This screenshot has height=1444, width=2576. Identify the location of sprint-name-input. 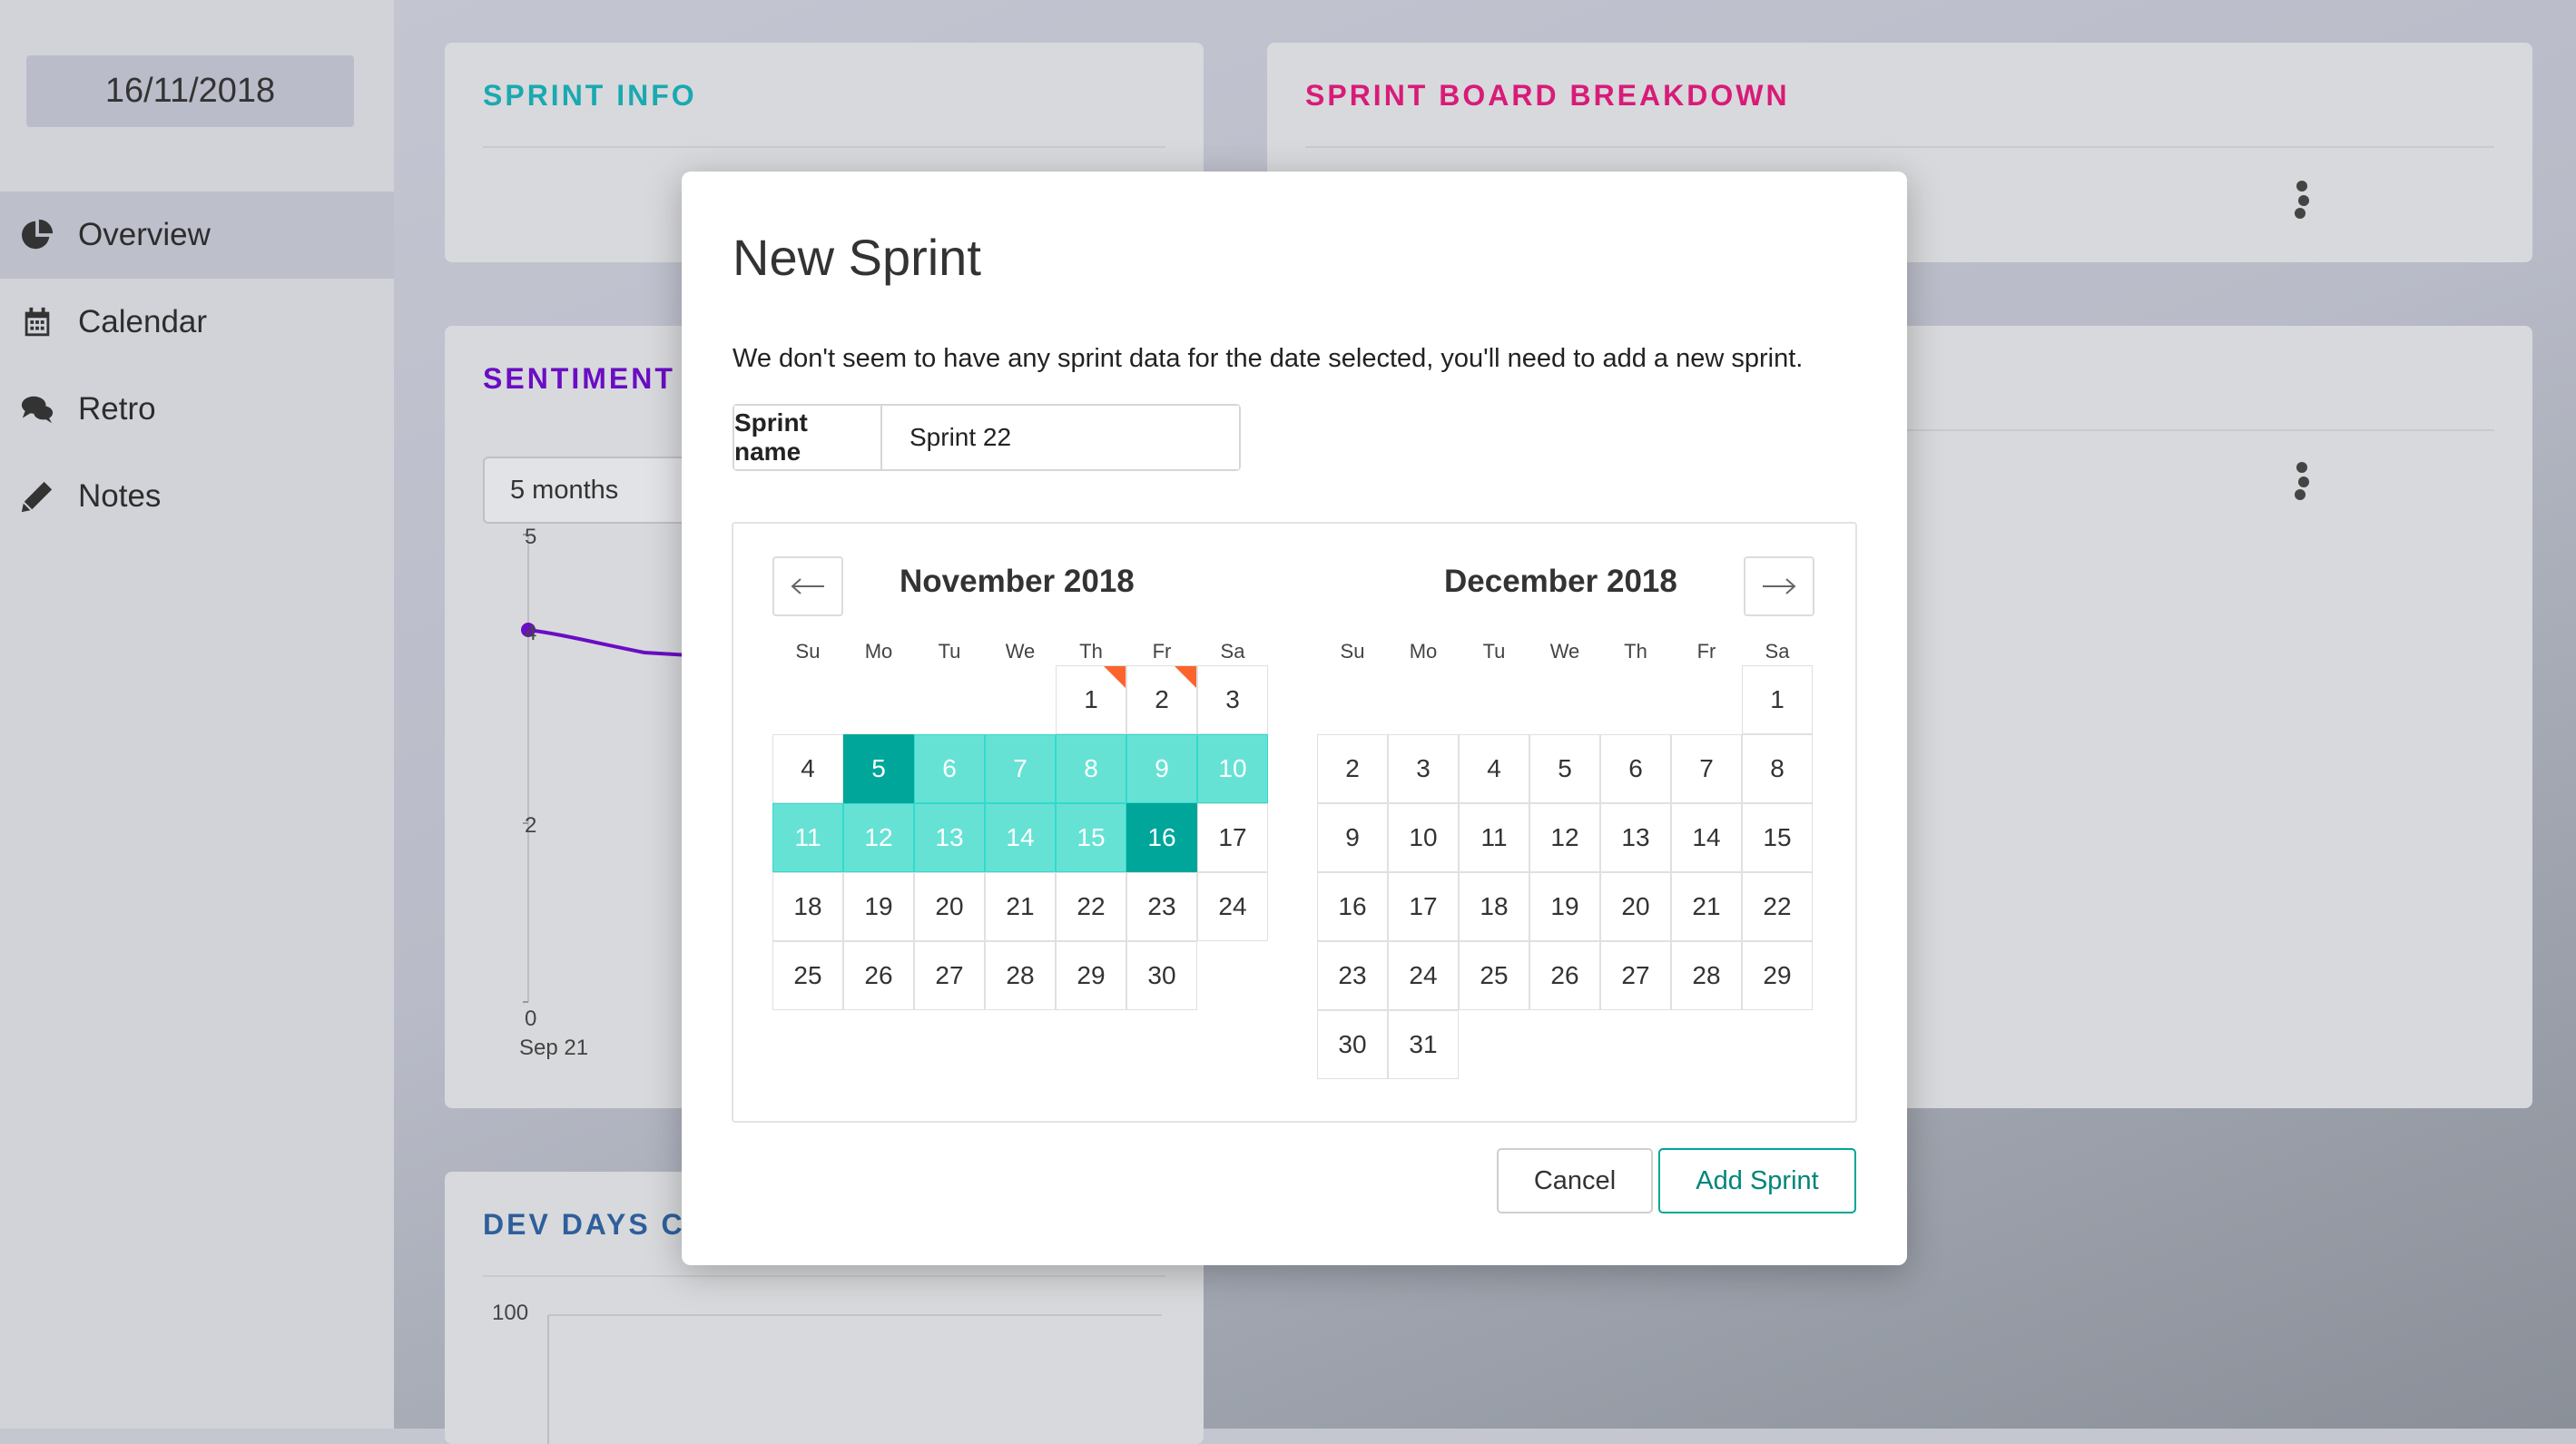
(1060, 437).